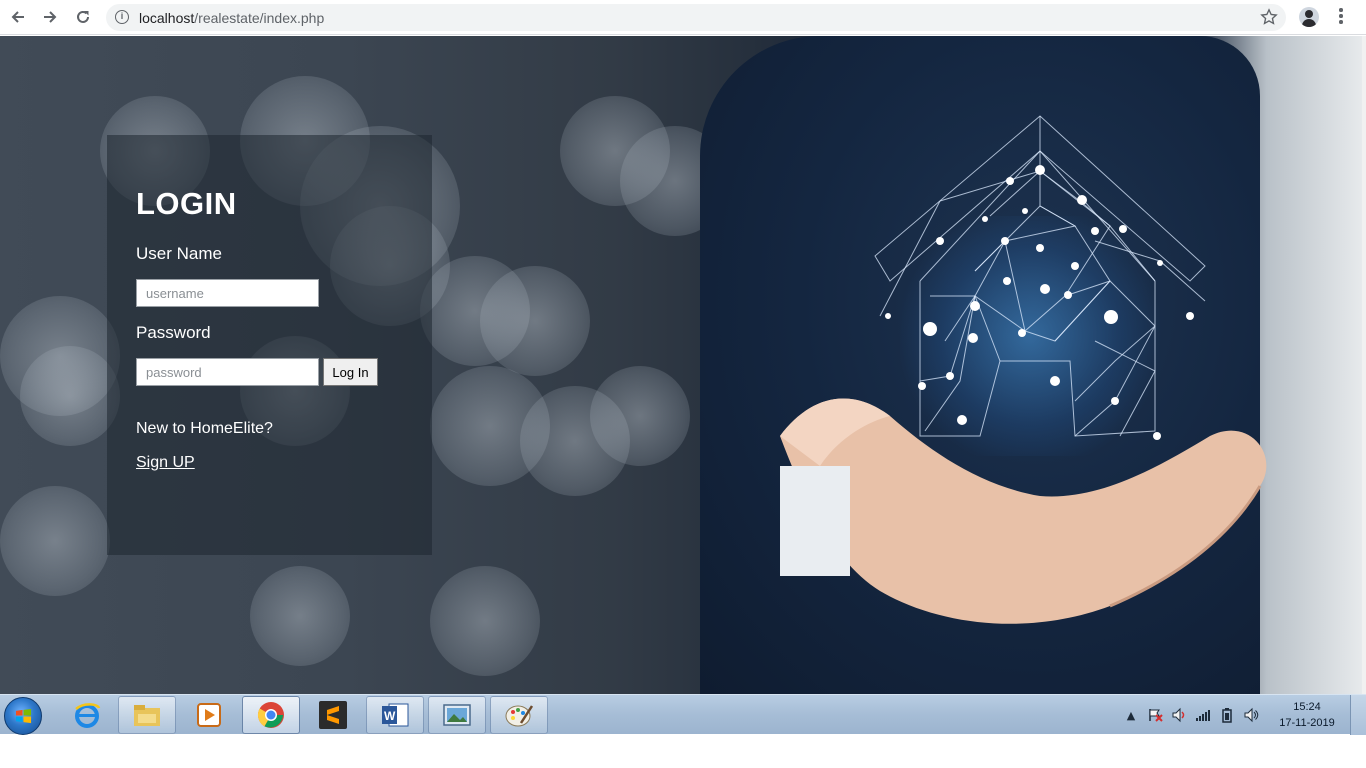 The height and width of the screenshot is (768, 1366). Describe the element at coordinates (1227, 715) in the screenshot. I see `battery-icon` at that location.